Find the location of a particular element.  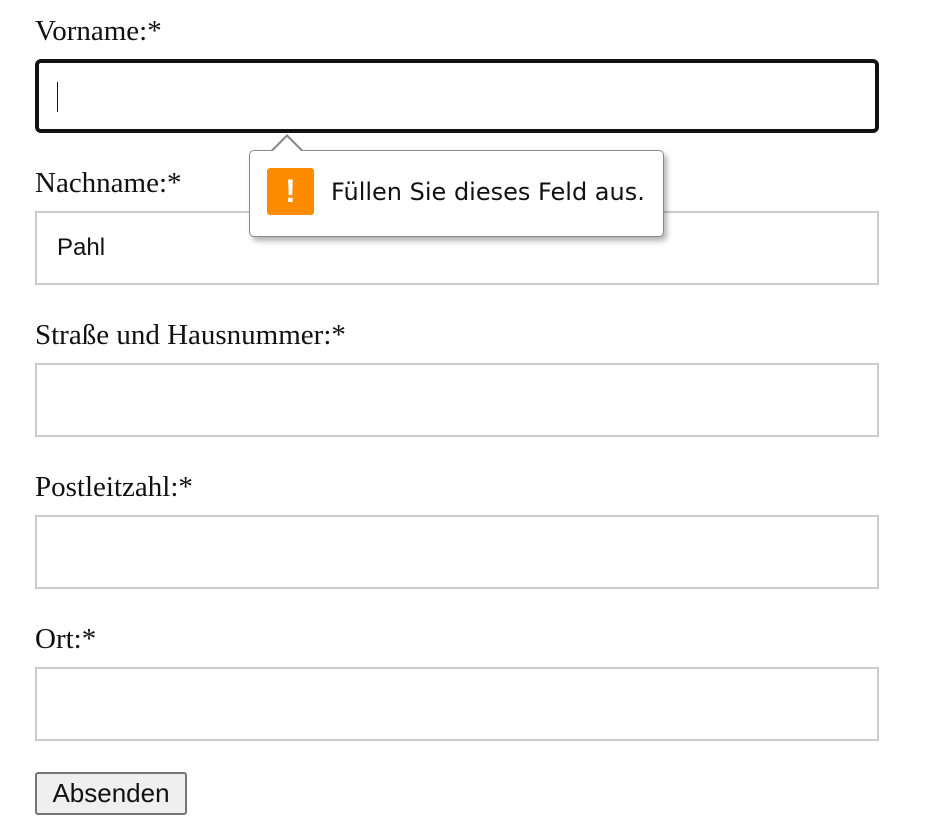

tooltip-arrow-fill is located at coordinates (287, 144).